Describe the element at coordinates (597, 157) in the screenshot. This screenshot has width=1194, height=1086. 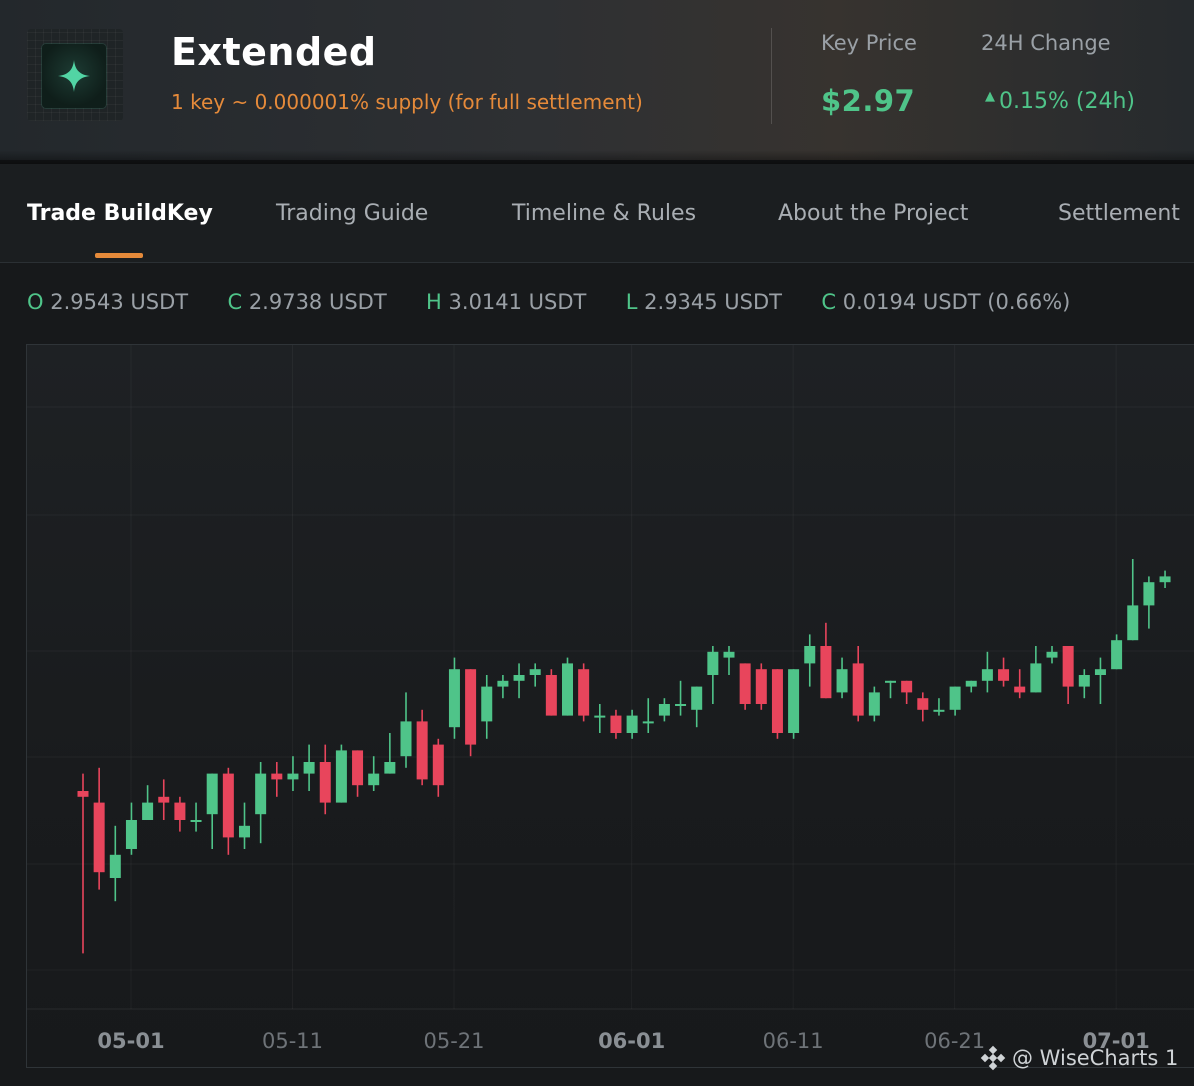
I see `header-divider` at that location.